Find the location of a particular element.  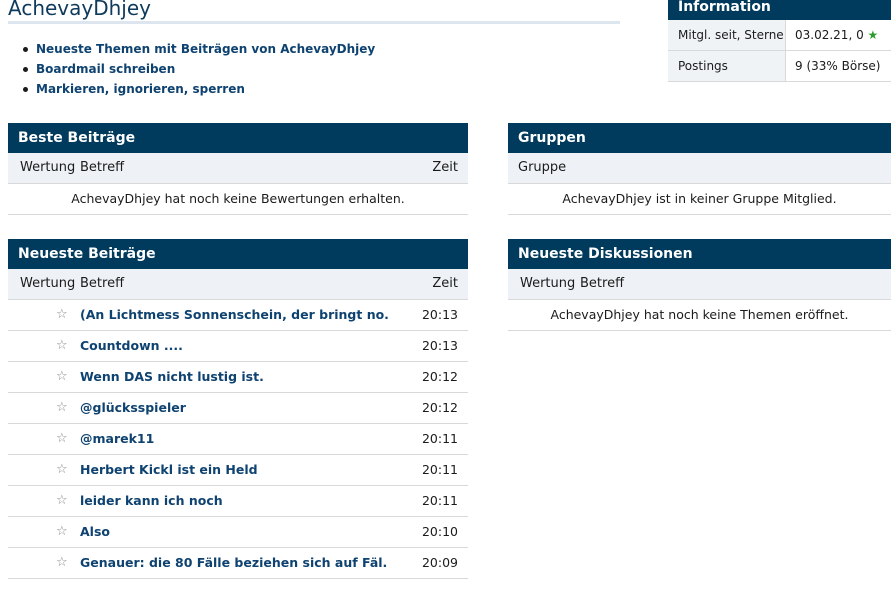

col-group: Gruppe is located at coordinates (542, 167).